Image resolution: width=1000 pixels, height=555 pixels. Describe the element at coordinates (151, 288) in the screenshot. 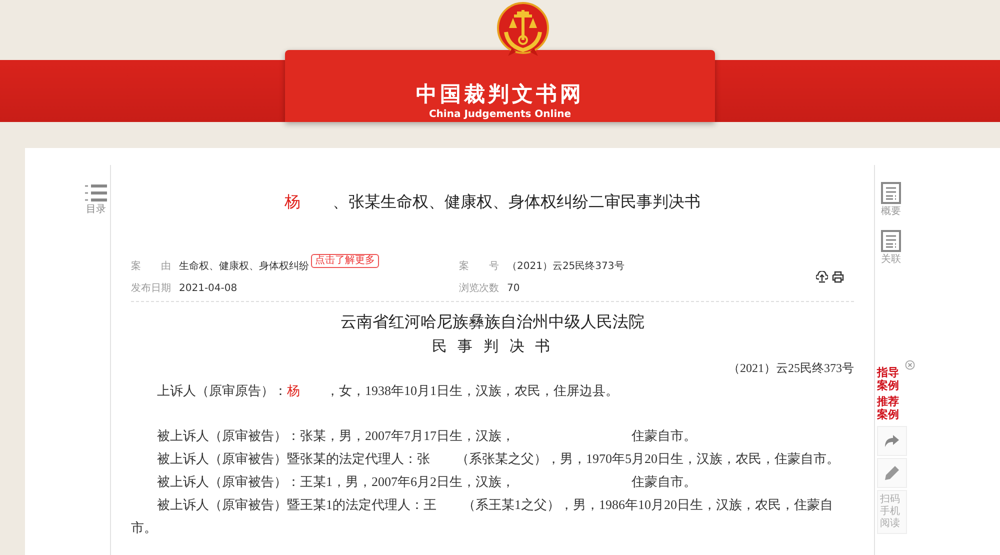

I see `meta-label: 发布日期` at that location.